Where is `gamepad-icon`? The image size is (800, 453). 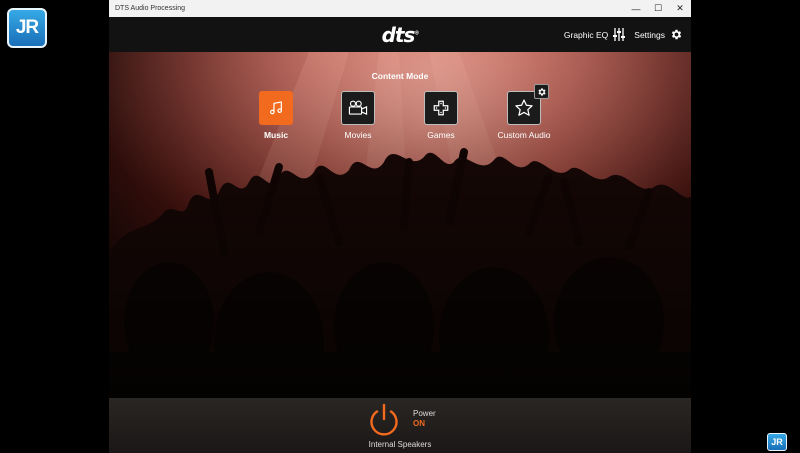
gamepad-icon is located at coordinates (441, 108).